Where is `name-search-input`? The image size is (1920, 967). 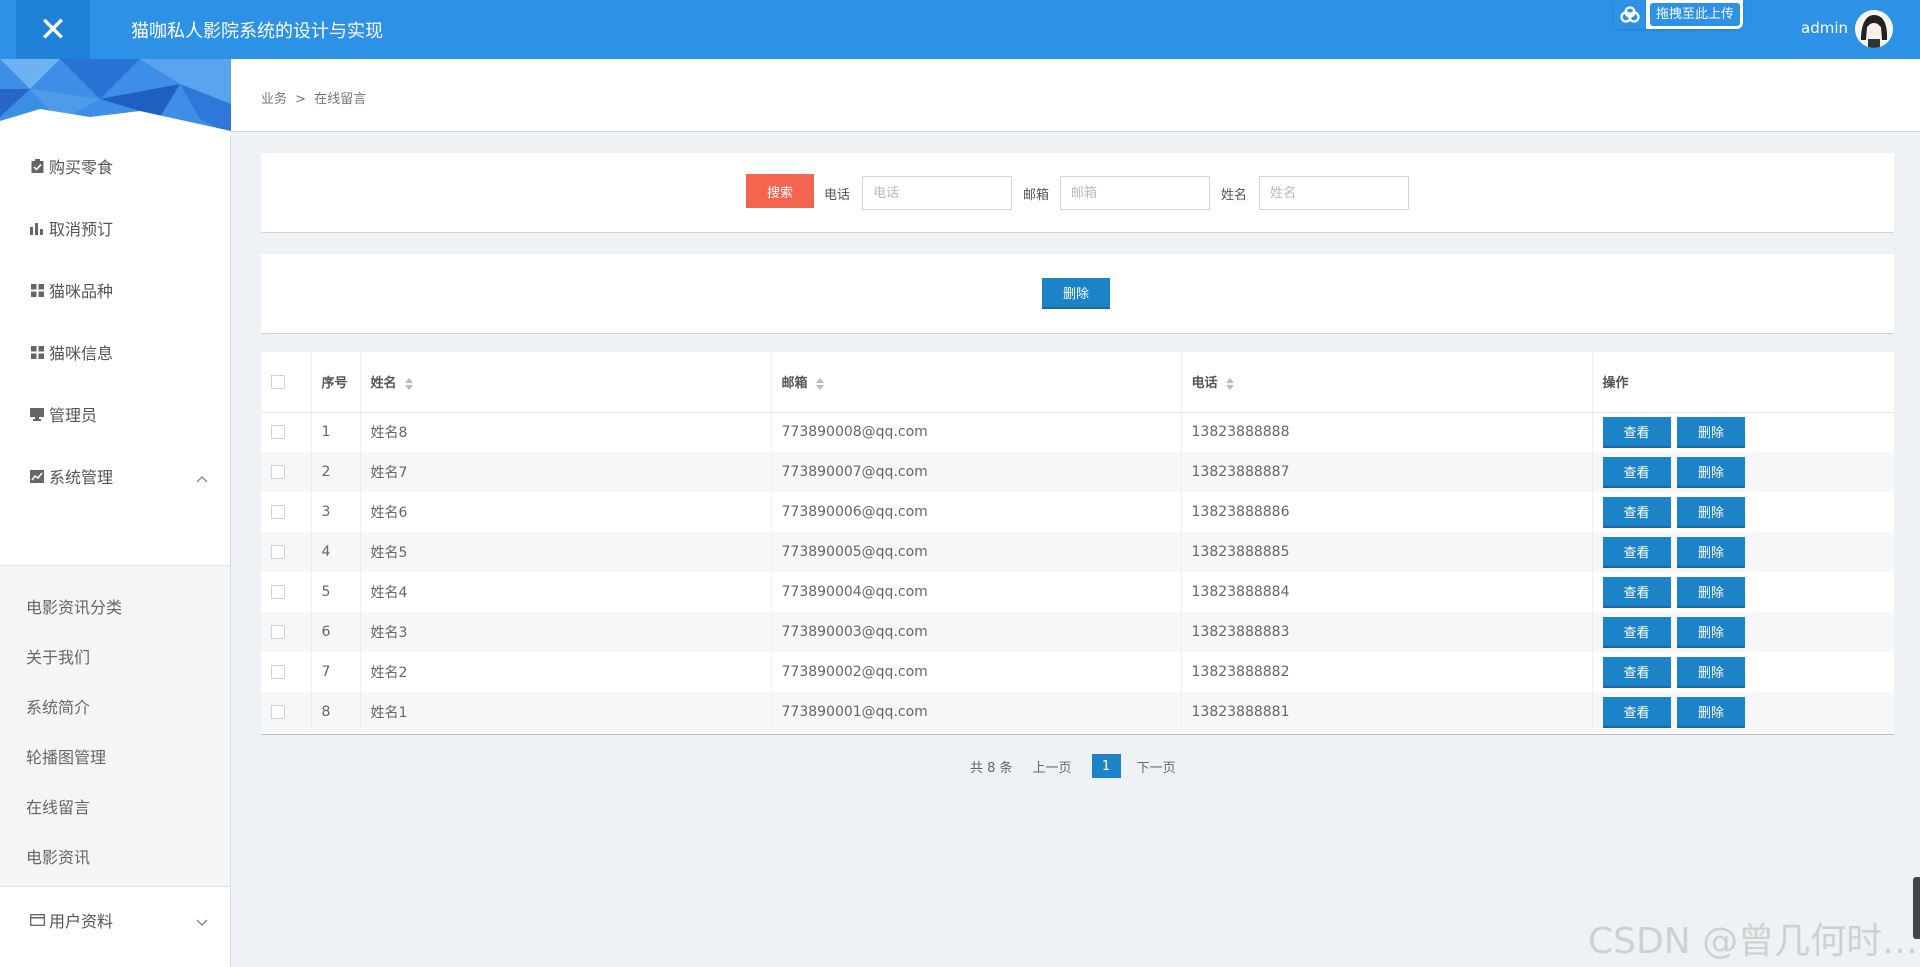
name-search-input is located at coordinates (1334, 193).